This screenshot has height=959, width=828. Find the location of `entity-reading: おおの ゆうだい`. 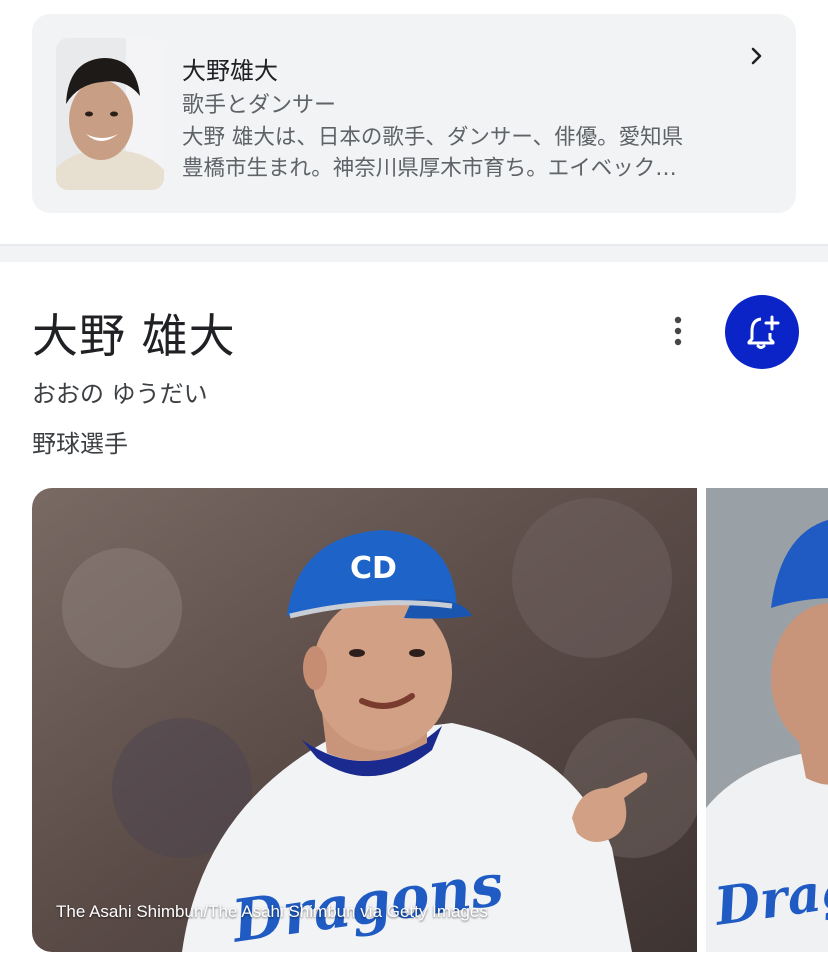

entity-reading: おおの ゆうだい is located at coordinates (120, 394).